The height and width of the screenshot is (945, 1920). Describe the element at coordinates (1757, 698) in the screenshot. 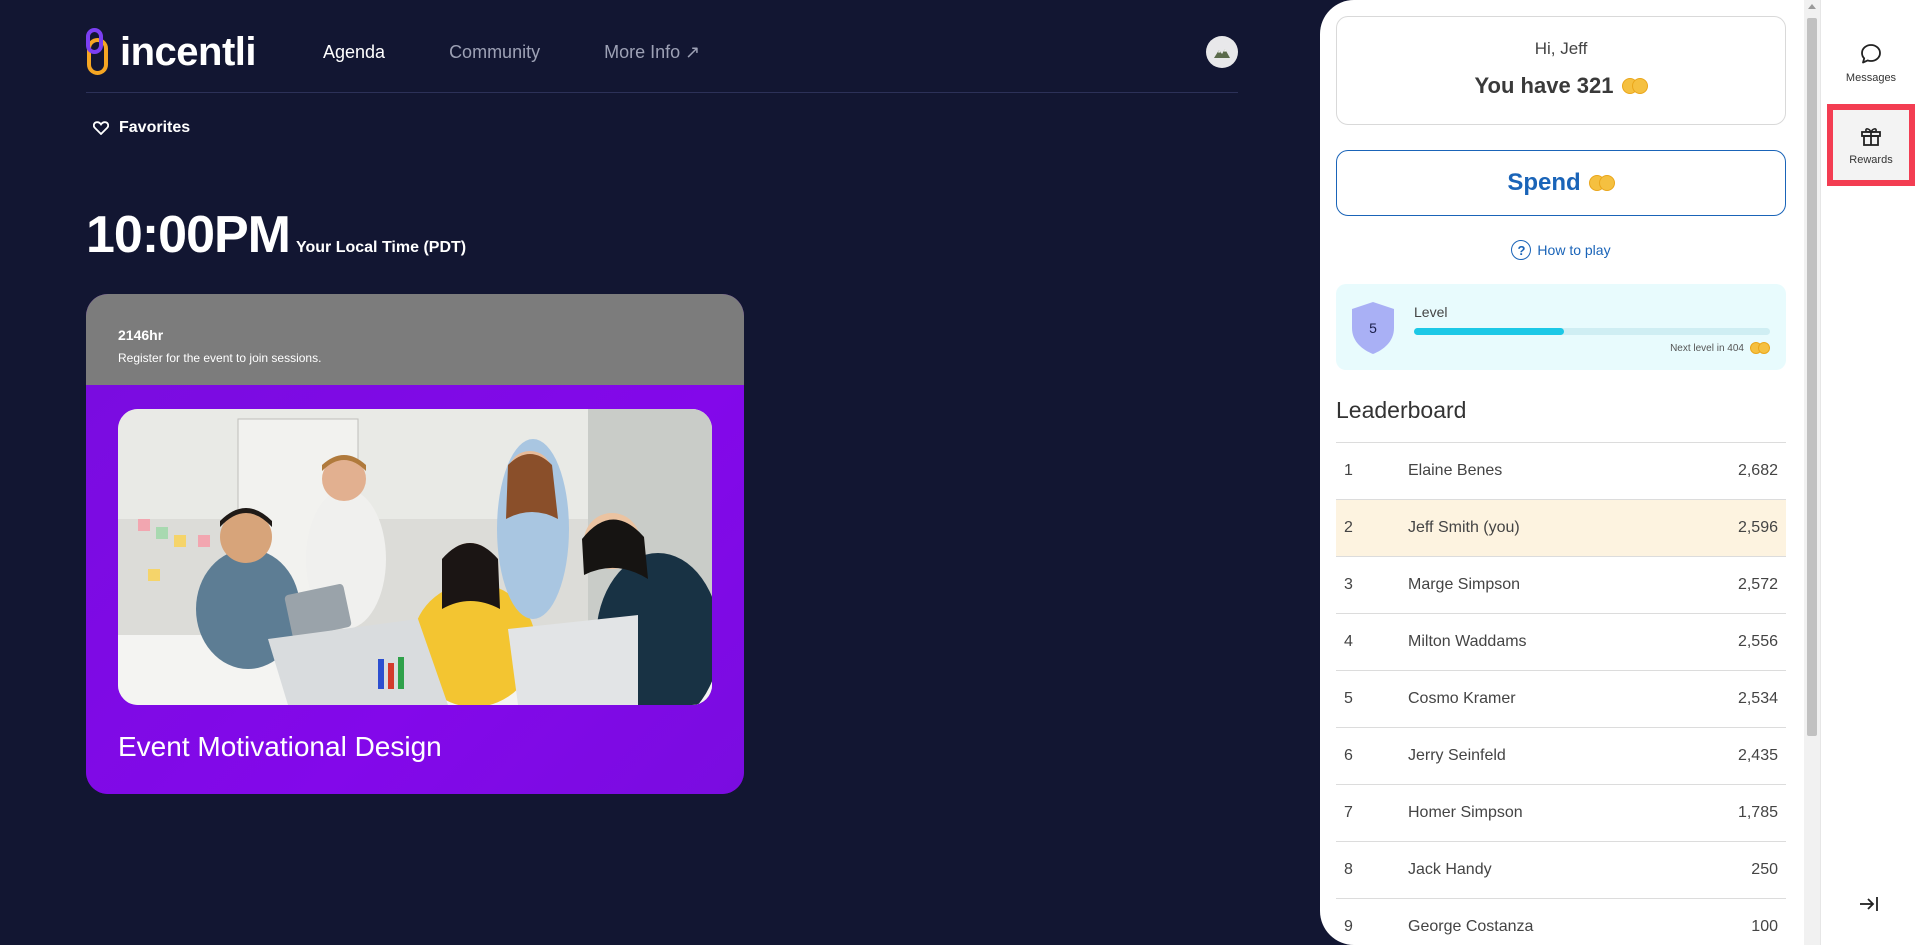

I see `leaderboard-score: 2,534` at that location.